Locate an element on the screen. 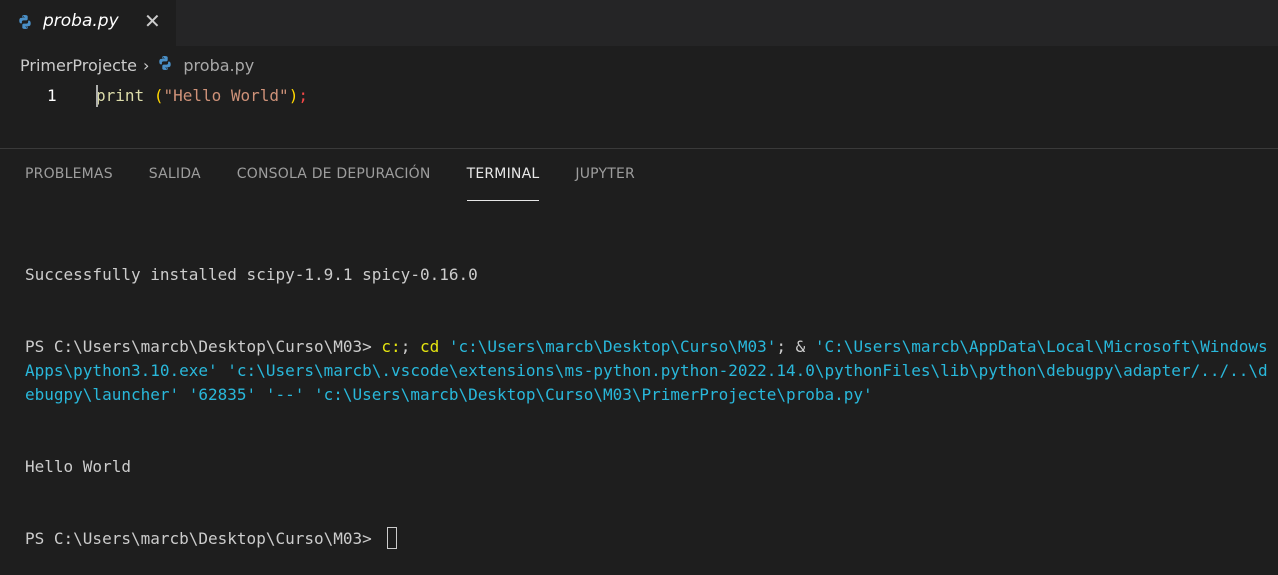 This screenshot has width=1278, height=575. code-text: print ("Hello World"); is located at coordinates (202, 95).